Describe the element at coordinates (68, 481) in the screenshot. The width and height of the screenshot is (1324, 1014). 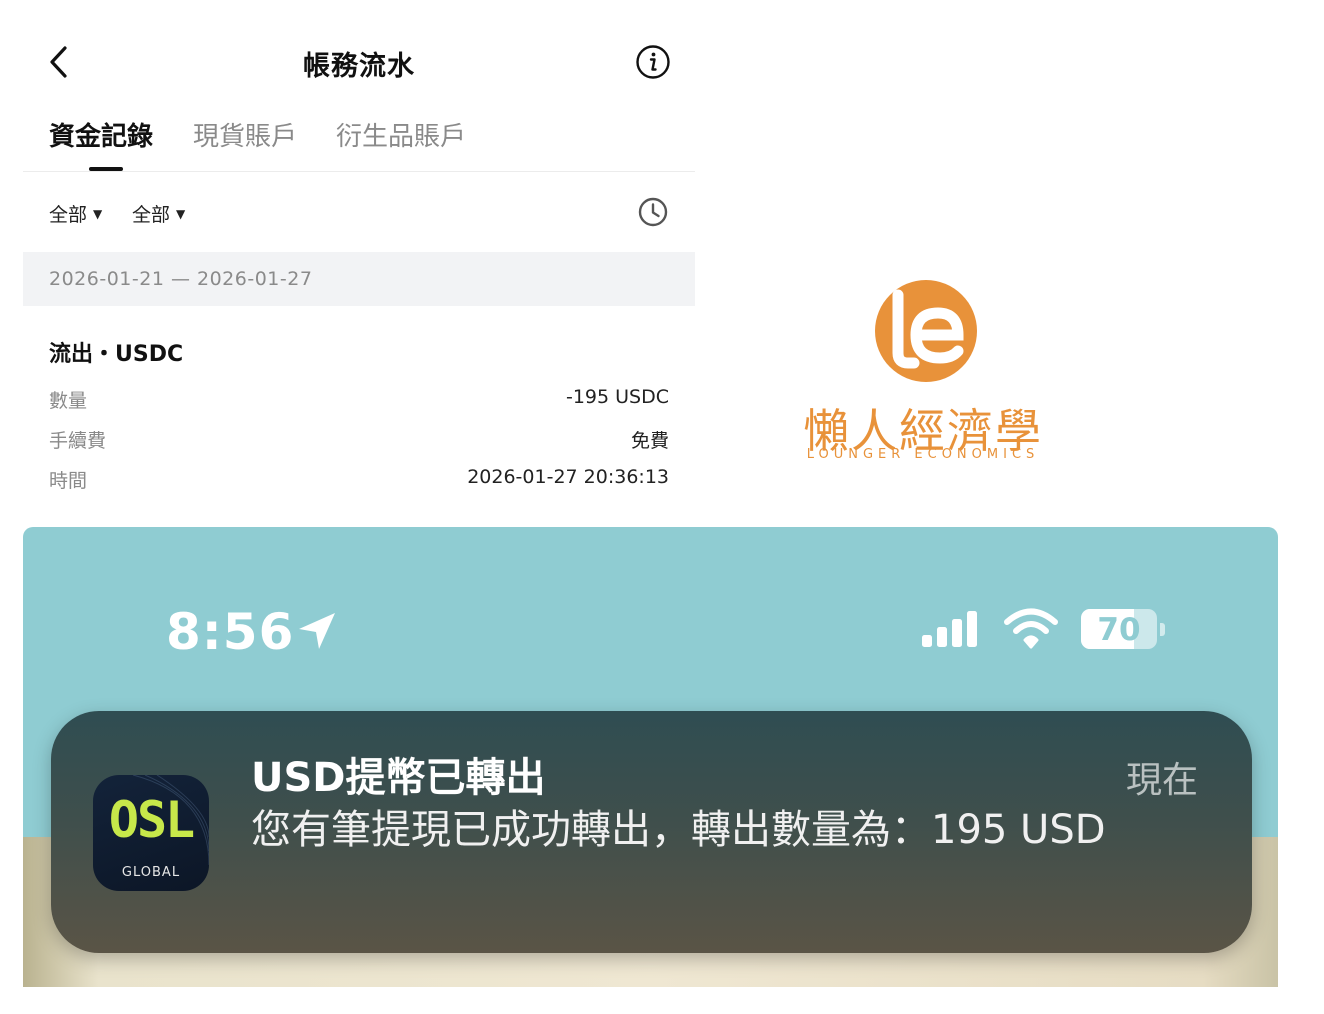
I see `row-label: 時間` at that location.